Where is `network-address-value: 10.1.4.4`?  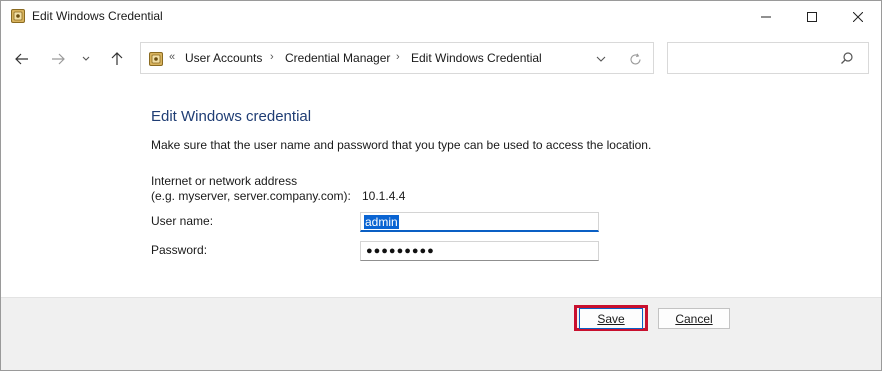 network-address-value: 10.1.4.4 is located at coordinates (384, 196).